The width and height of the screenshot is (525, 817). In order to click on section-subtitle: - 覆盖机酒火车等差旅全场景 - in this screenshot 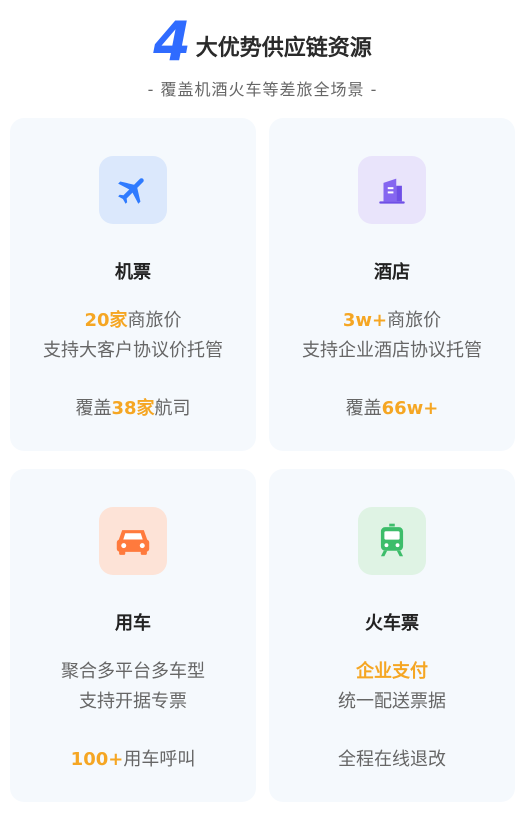, I will do `click(262, 89)`.